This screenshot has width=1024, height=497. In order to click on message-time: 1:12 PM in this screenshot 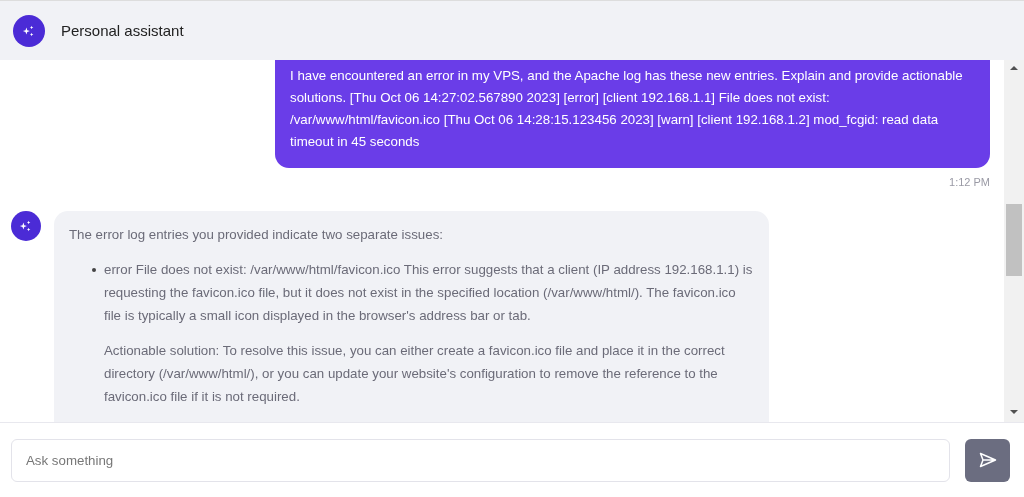, I will do `click(969, 182)`.